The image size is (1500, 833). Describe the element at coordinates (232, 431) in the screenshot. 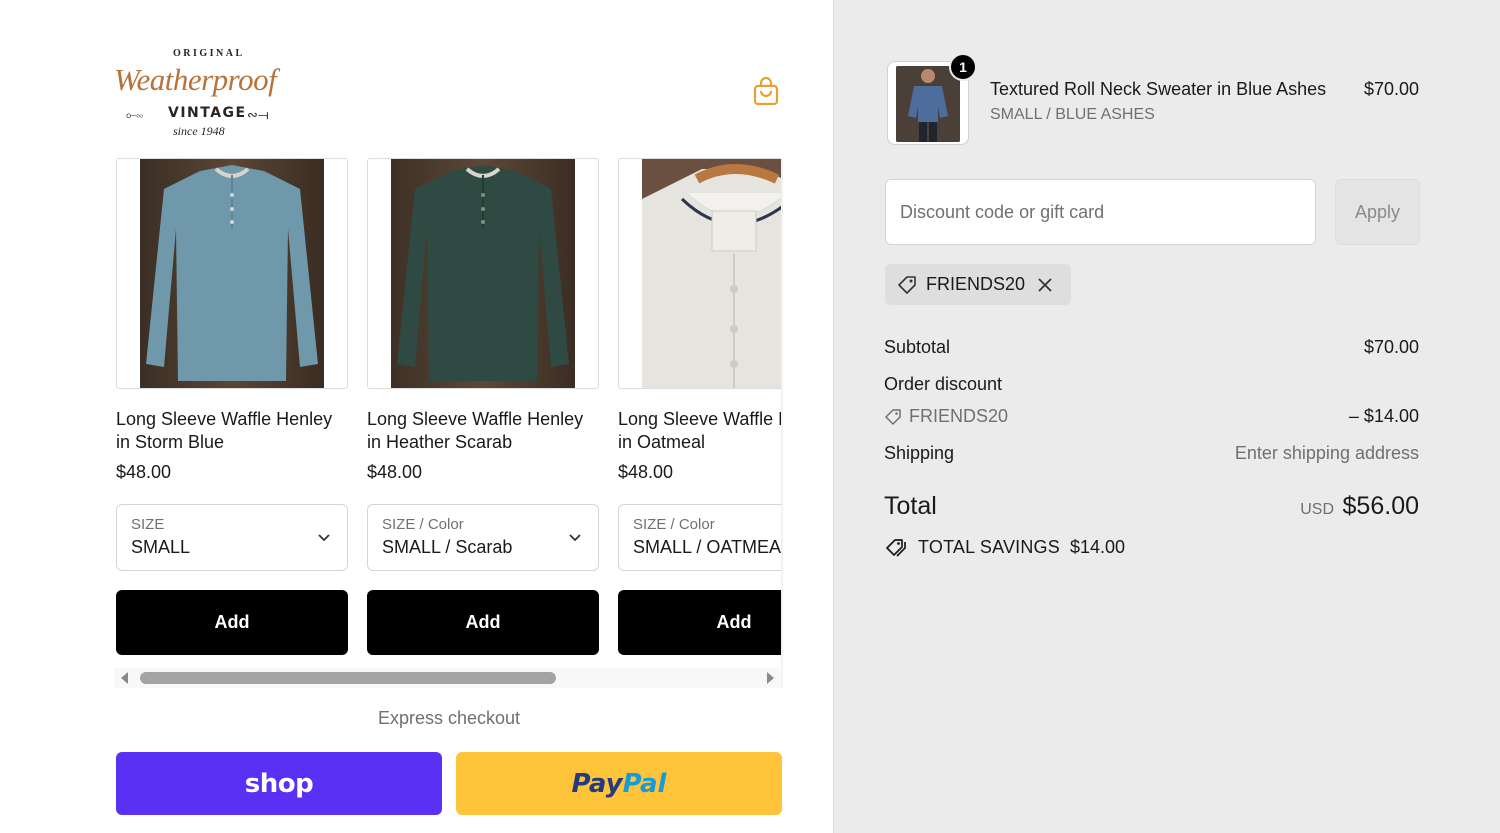

I see `product-title: Long Sleeve Waffle Henley in Storm Blue` at that location.